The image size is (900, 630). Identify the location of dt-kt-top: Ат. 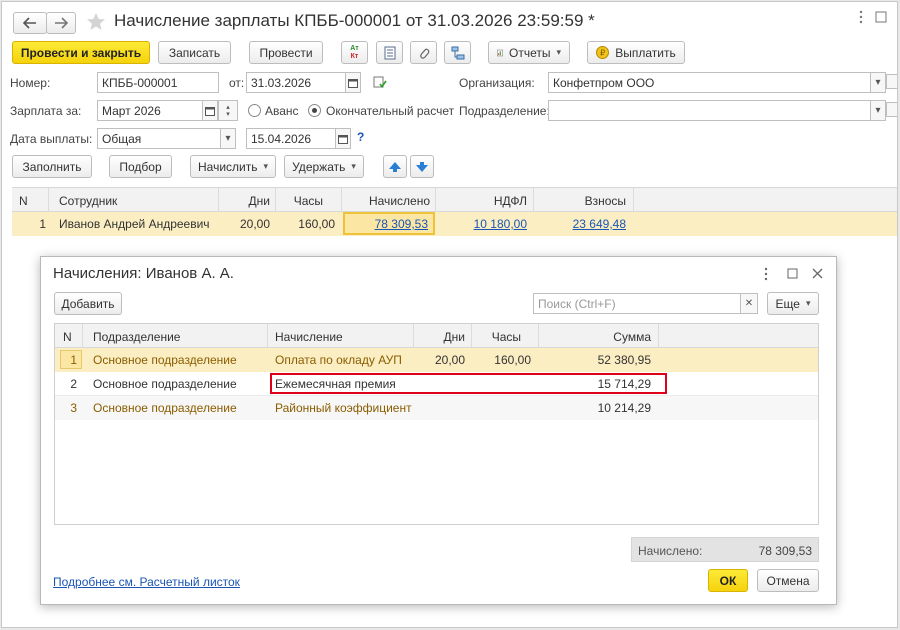
(354, 48).